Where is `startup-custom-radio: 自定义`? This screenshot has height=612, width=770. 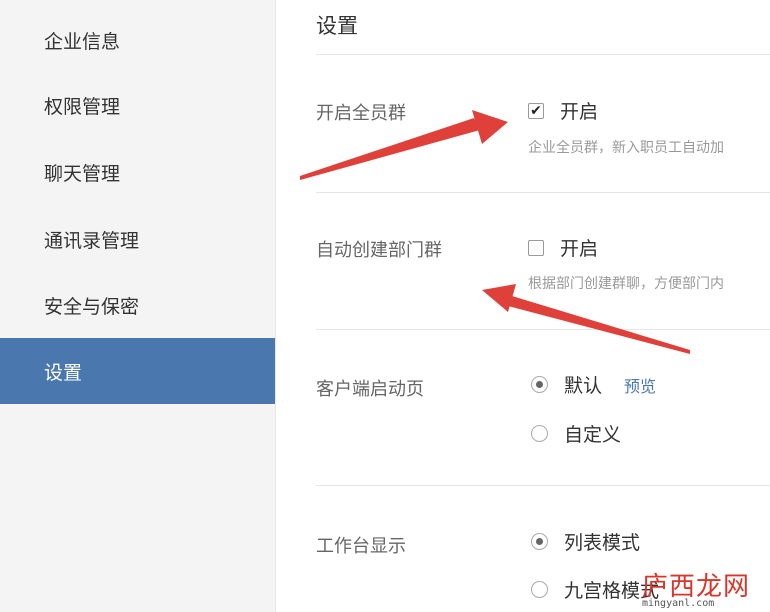 startup-custom-radio: 自定义 is located at coordinates (576, 433).